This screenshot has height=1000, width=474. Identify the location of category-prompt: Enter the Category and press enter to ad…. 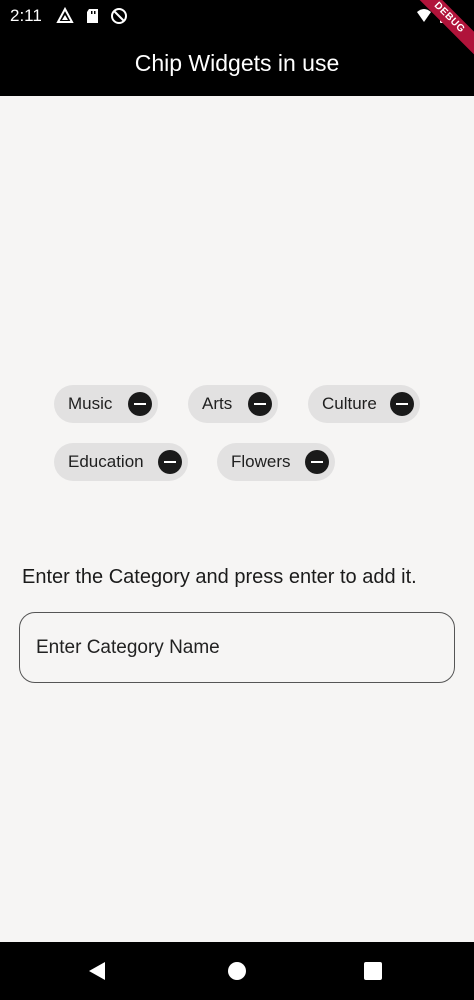
(219, 577).